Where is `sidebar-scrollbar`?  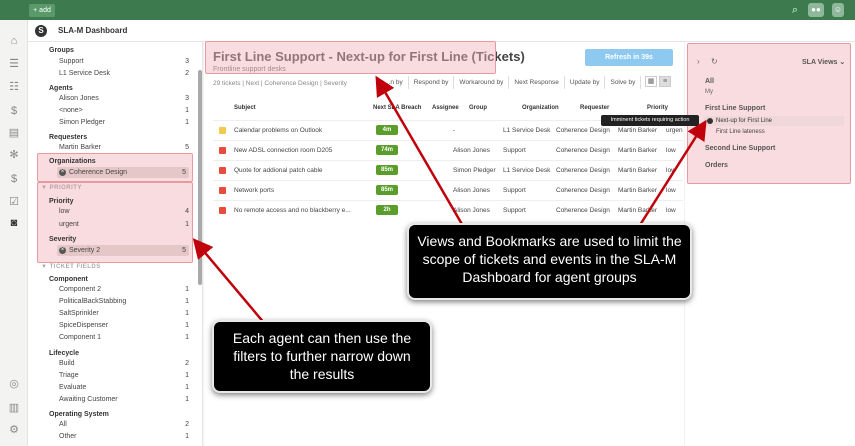 sidebar-scrollbar is located at coordinates (200, 177).